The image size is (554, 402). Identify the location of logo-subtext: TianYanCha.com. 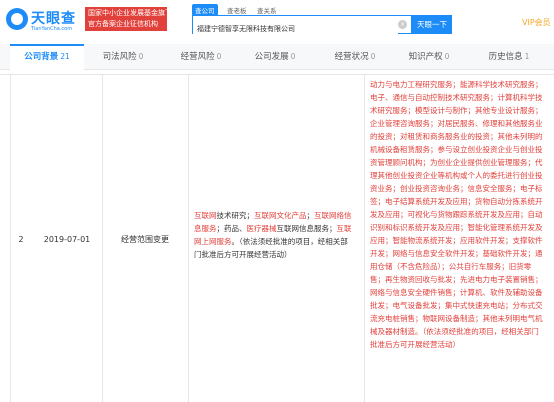
(52, 29).